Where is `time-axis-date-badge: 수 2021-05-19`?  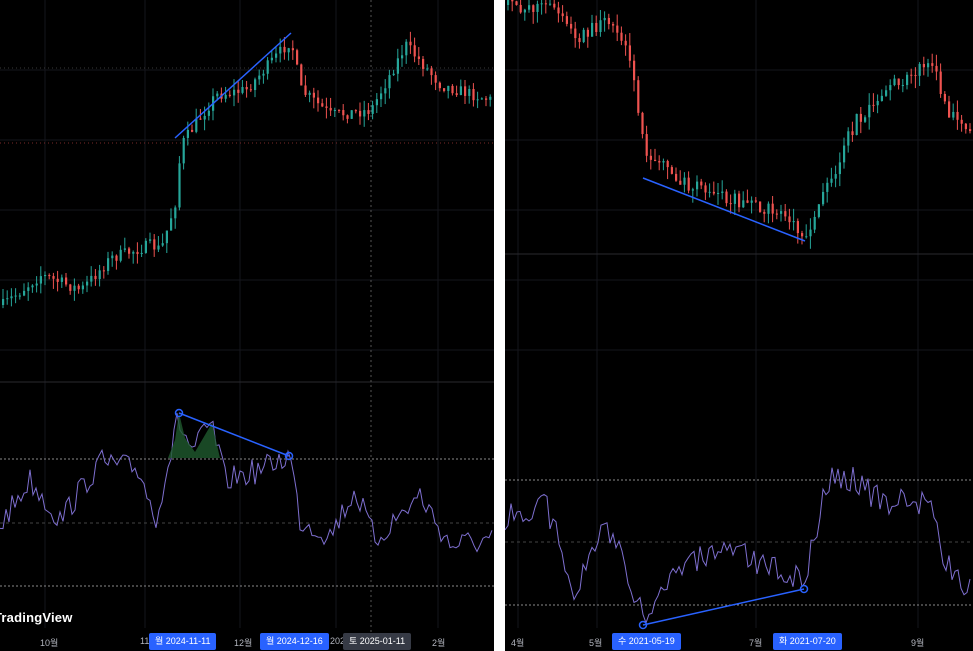
time-axis-date-badge: 수 2021-05-19 is located at coordinates (646, 641).